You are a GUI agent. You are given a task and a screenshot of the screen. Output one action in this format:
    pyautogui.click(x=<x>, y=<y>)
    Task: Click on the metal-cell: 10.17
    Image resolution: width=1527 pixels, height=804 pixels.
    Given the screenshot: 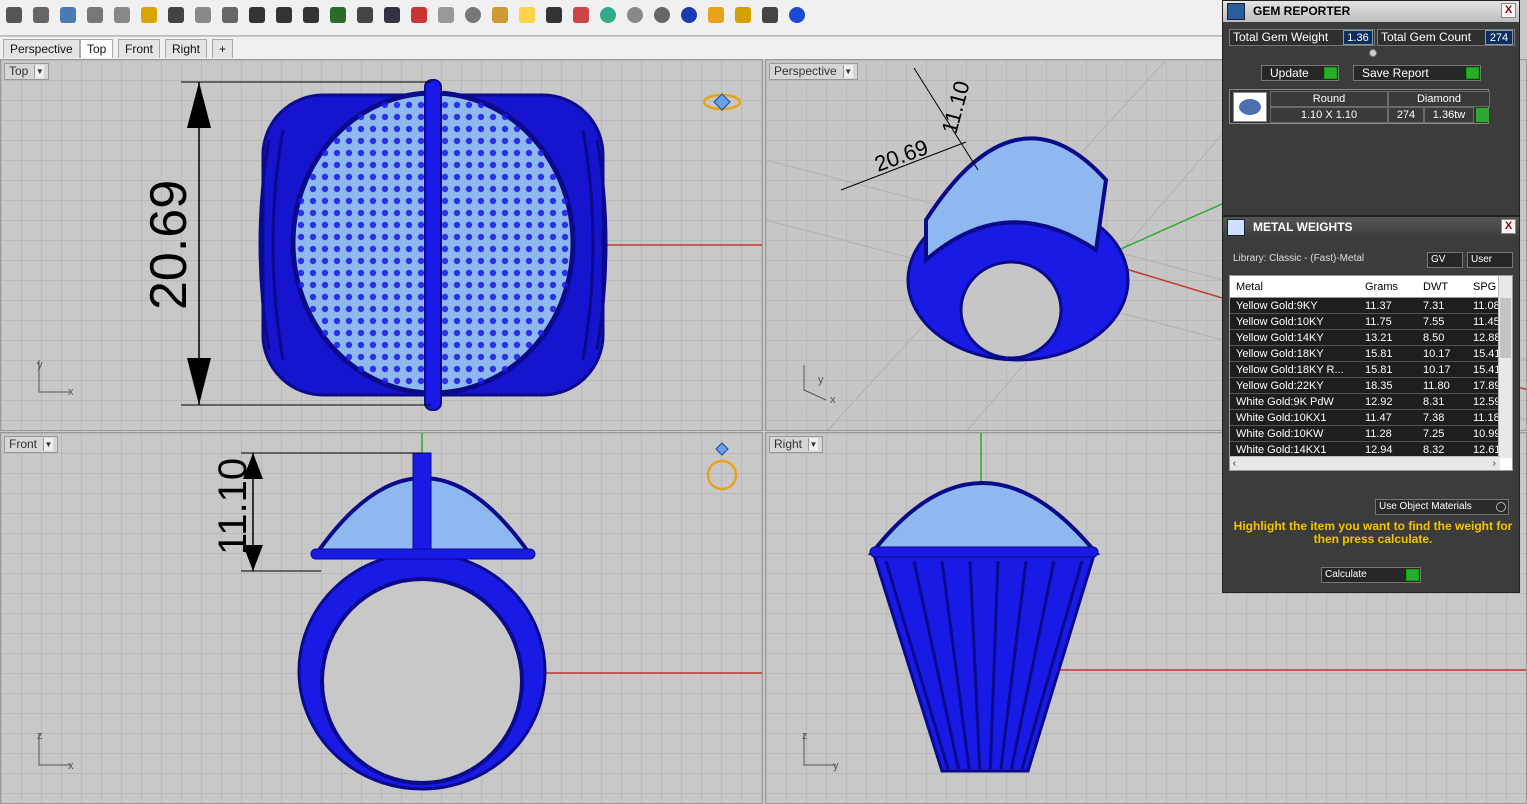 What is the action you would take?
    pyautogui.click(x=1437, y=370)
    